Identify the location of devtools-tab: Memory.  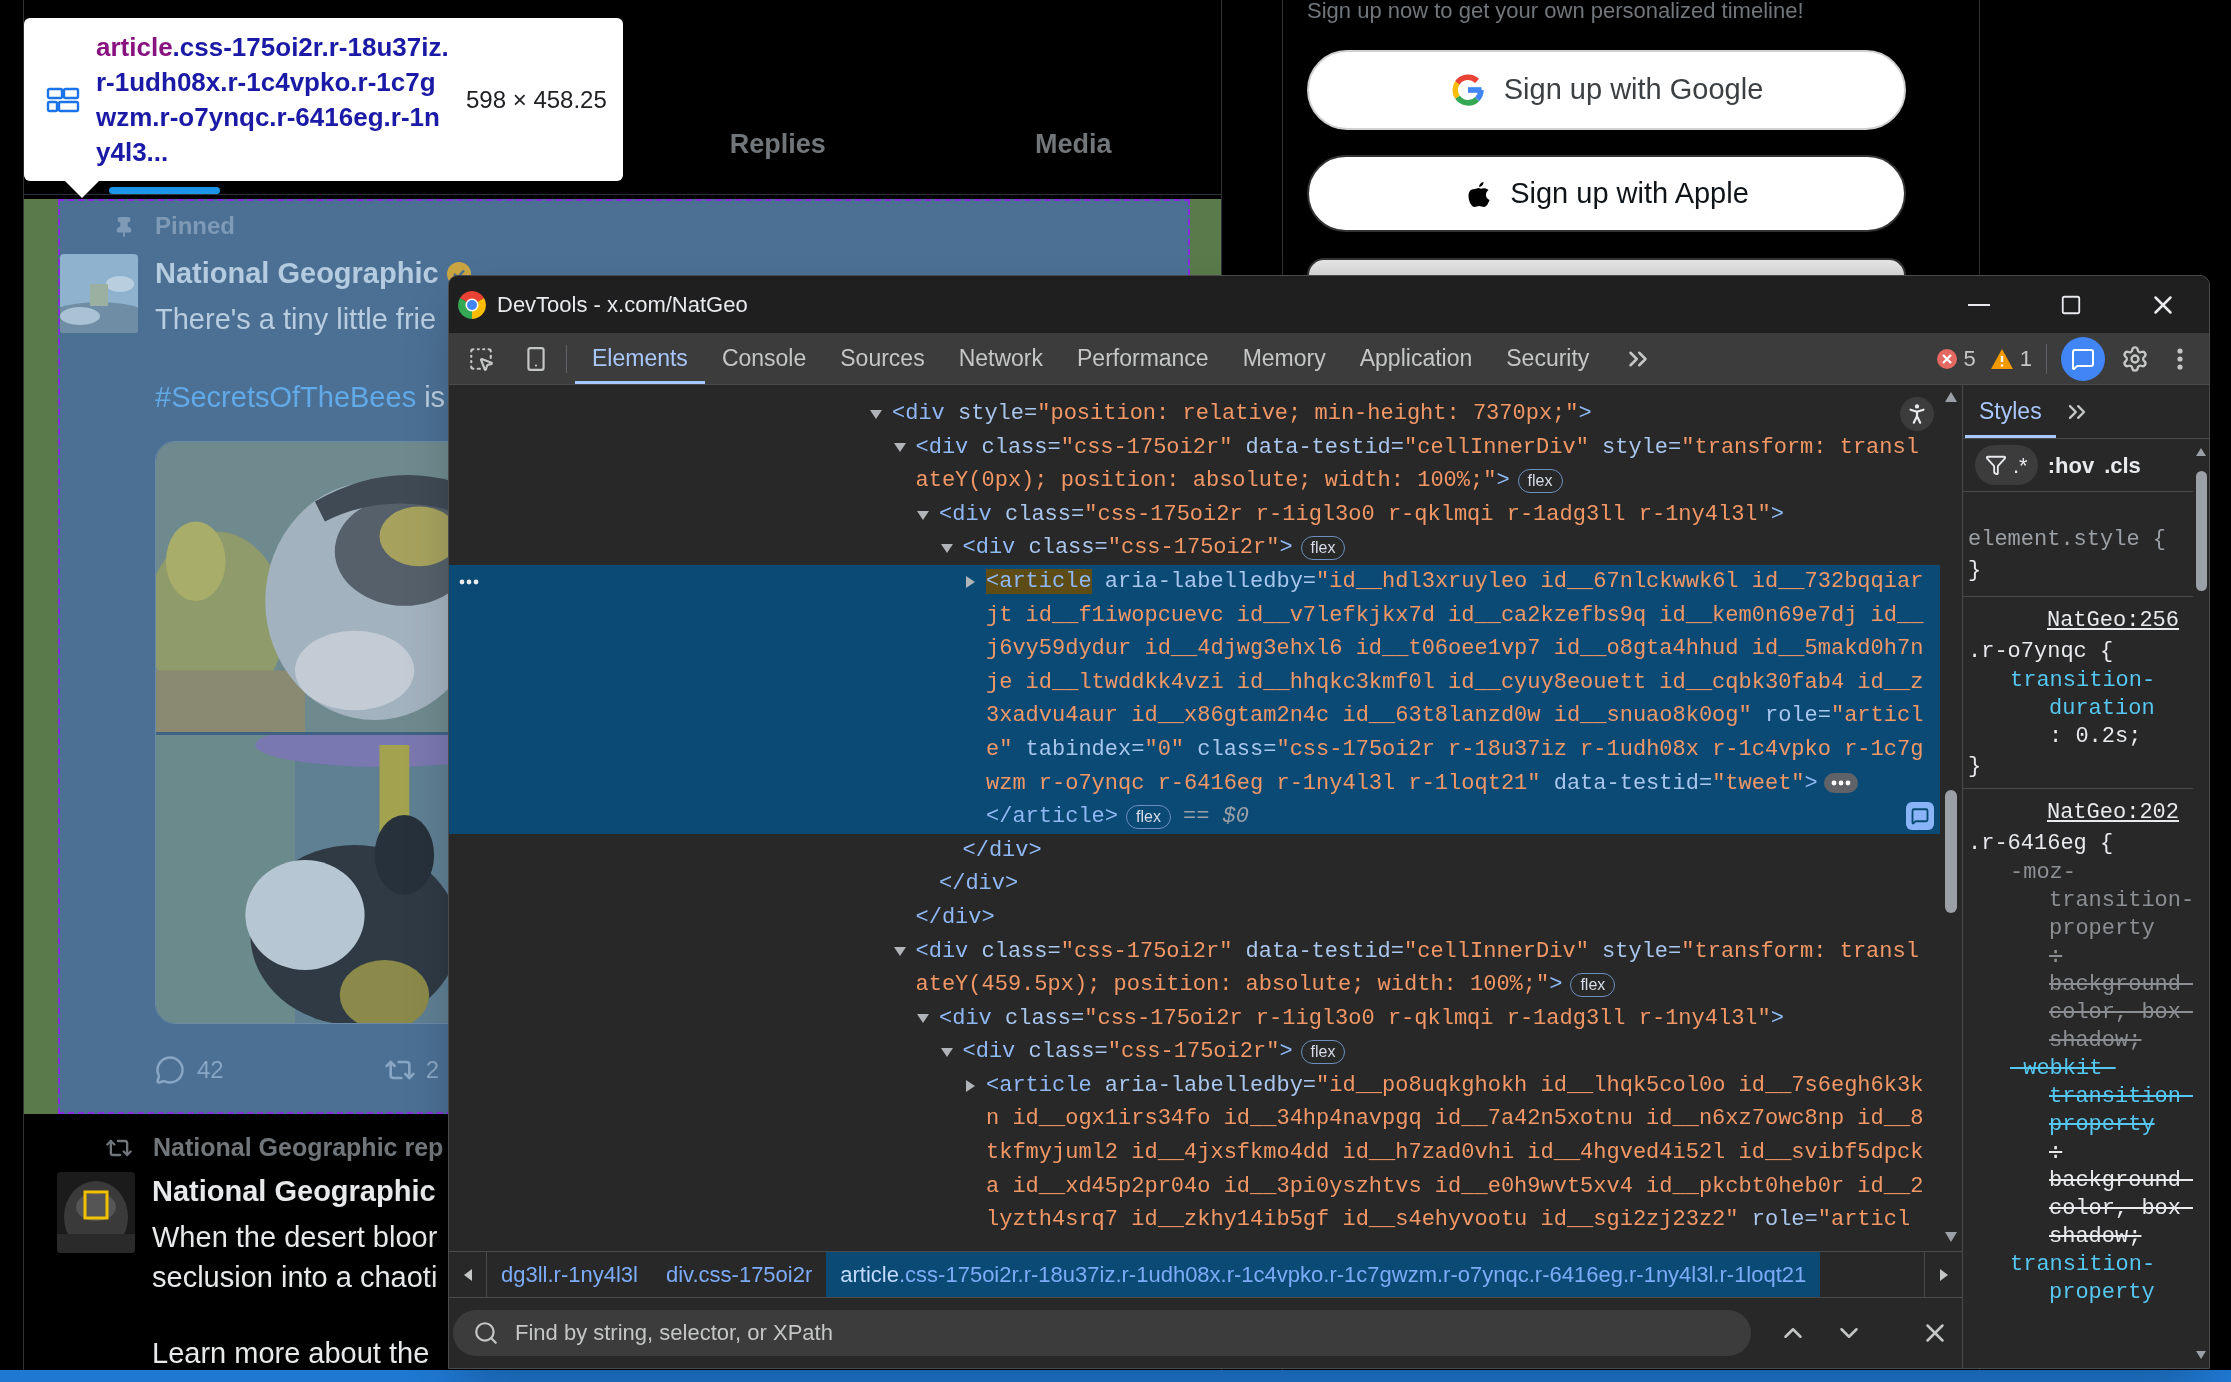
(1284, 358).